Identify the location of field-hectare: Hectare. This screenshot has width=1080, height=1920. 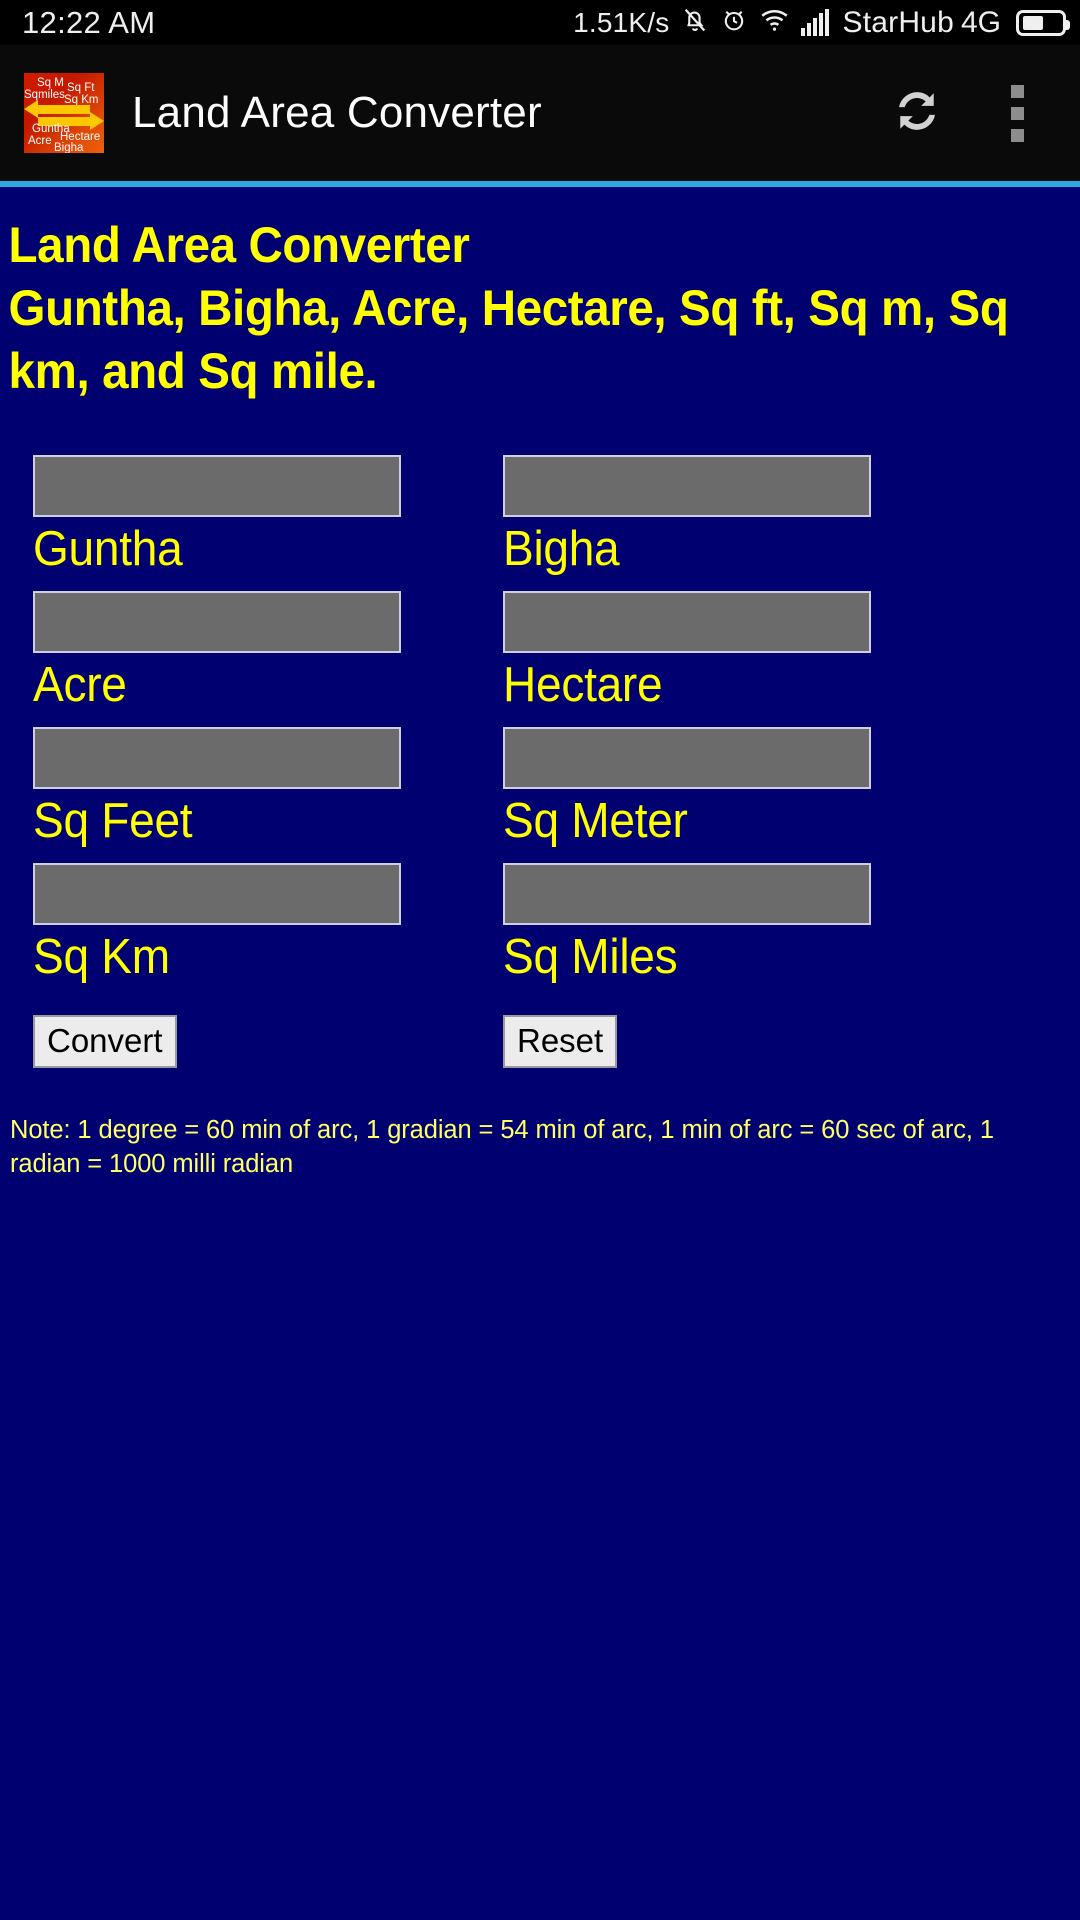
(720, 652).